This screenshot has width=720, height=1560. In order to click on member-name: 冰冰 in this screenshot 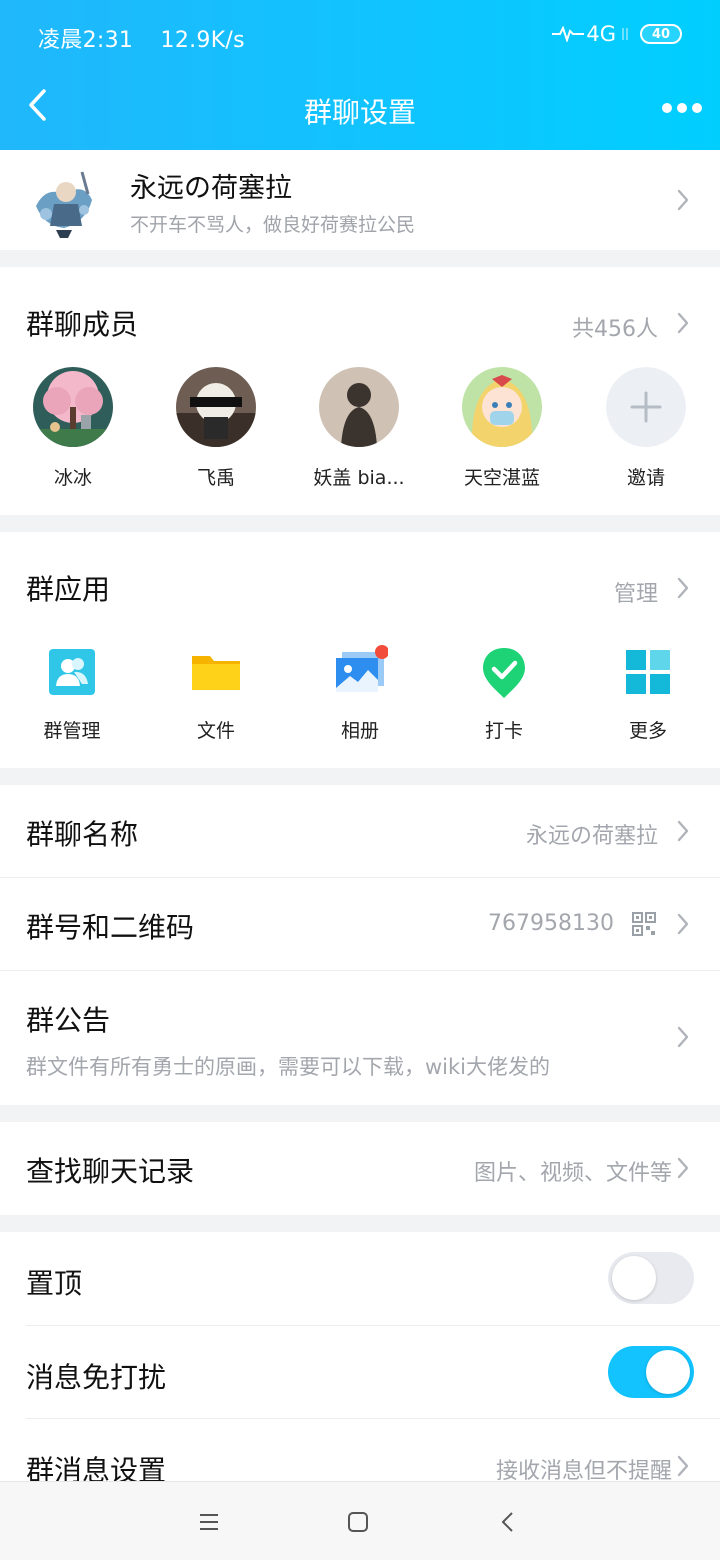, I will do `click(72, 478)`.